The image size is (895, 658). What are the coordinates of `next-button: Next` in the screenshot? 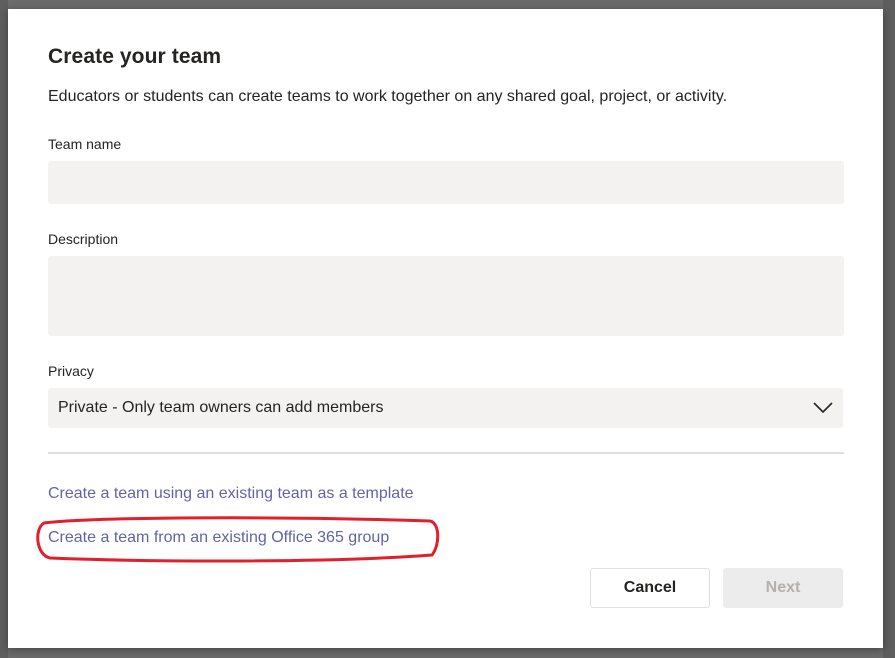 It's located at (783, 588).